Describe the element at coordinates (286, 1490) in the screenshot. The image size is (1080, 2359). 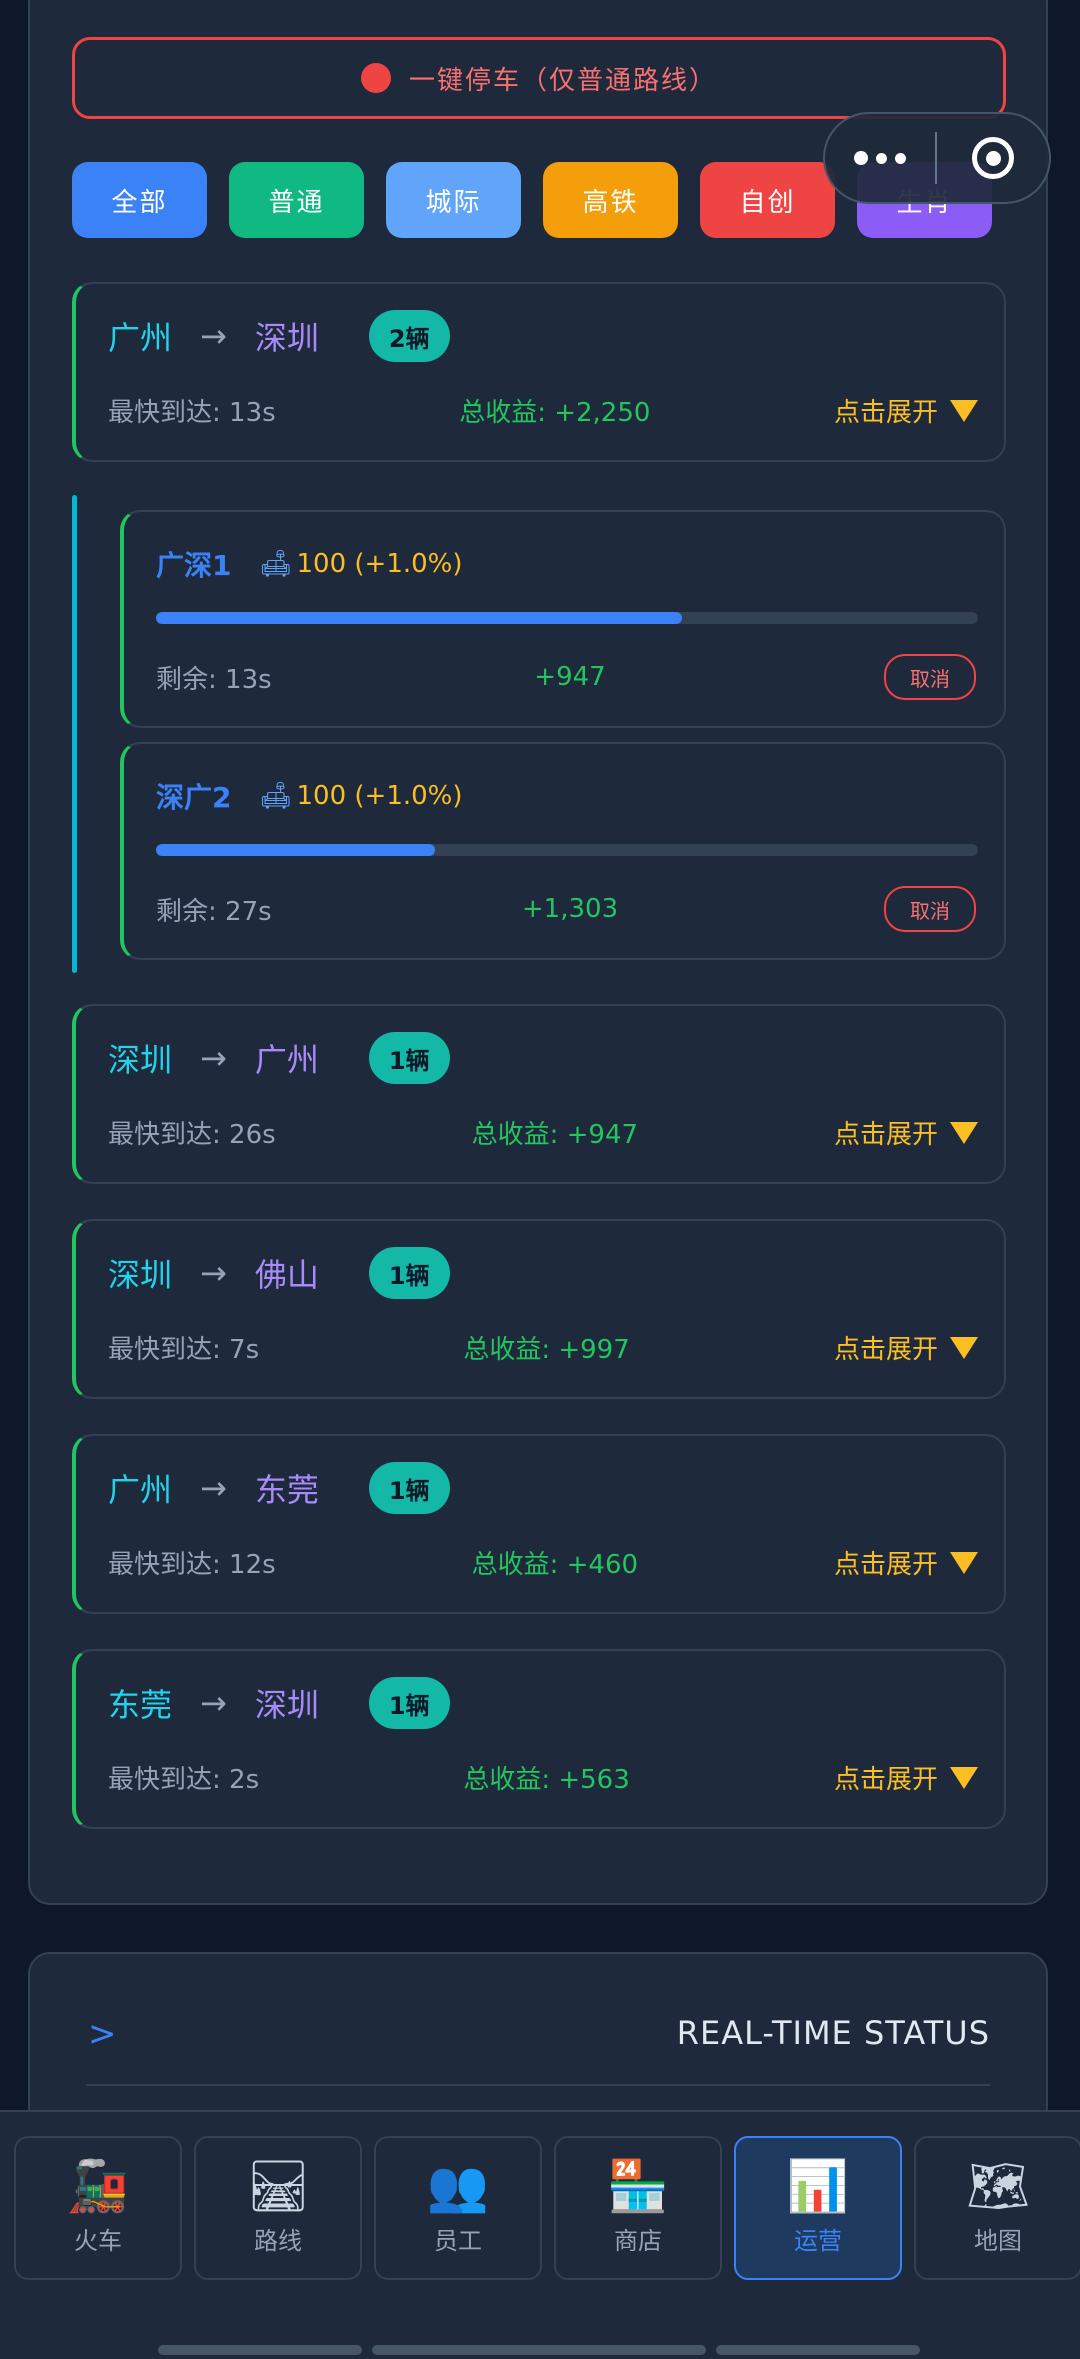
I see `route-to: 东莞` at that location.